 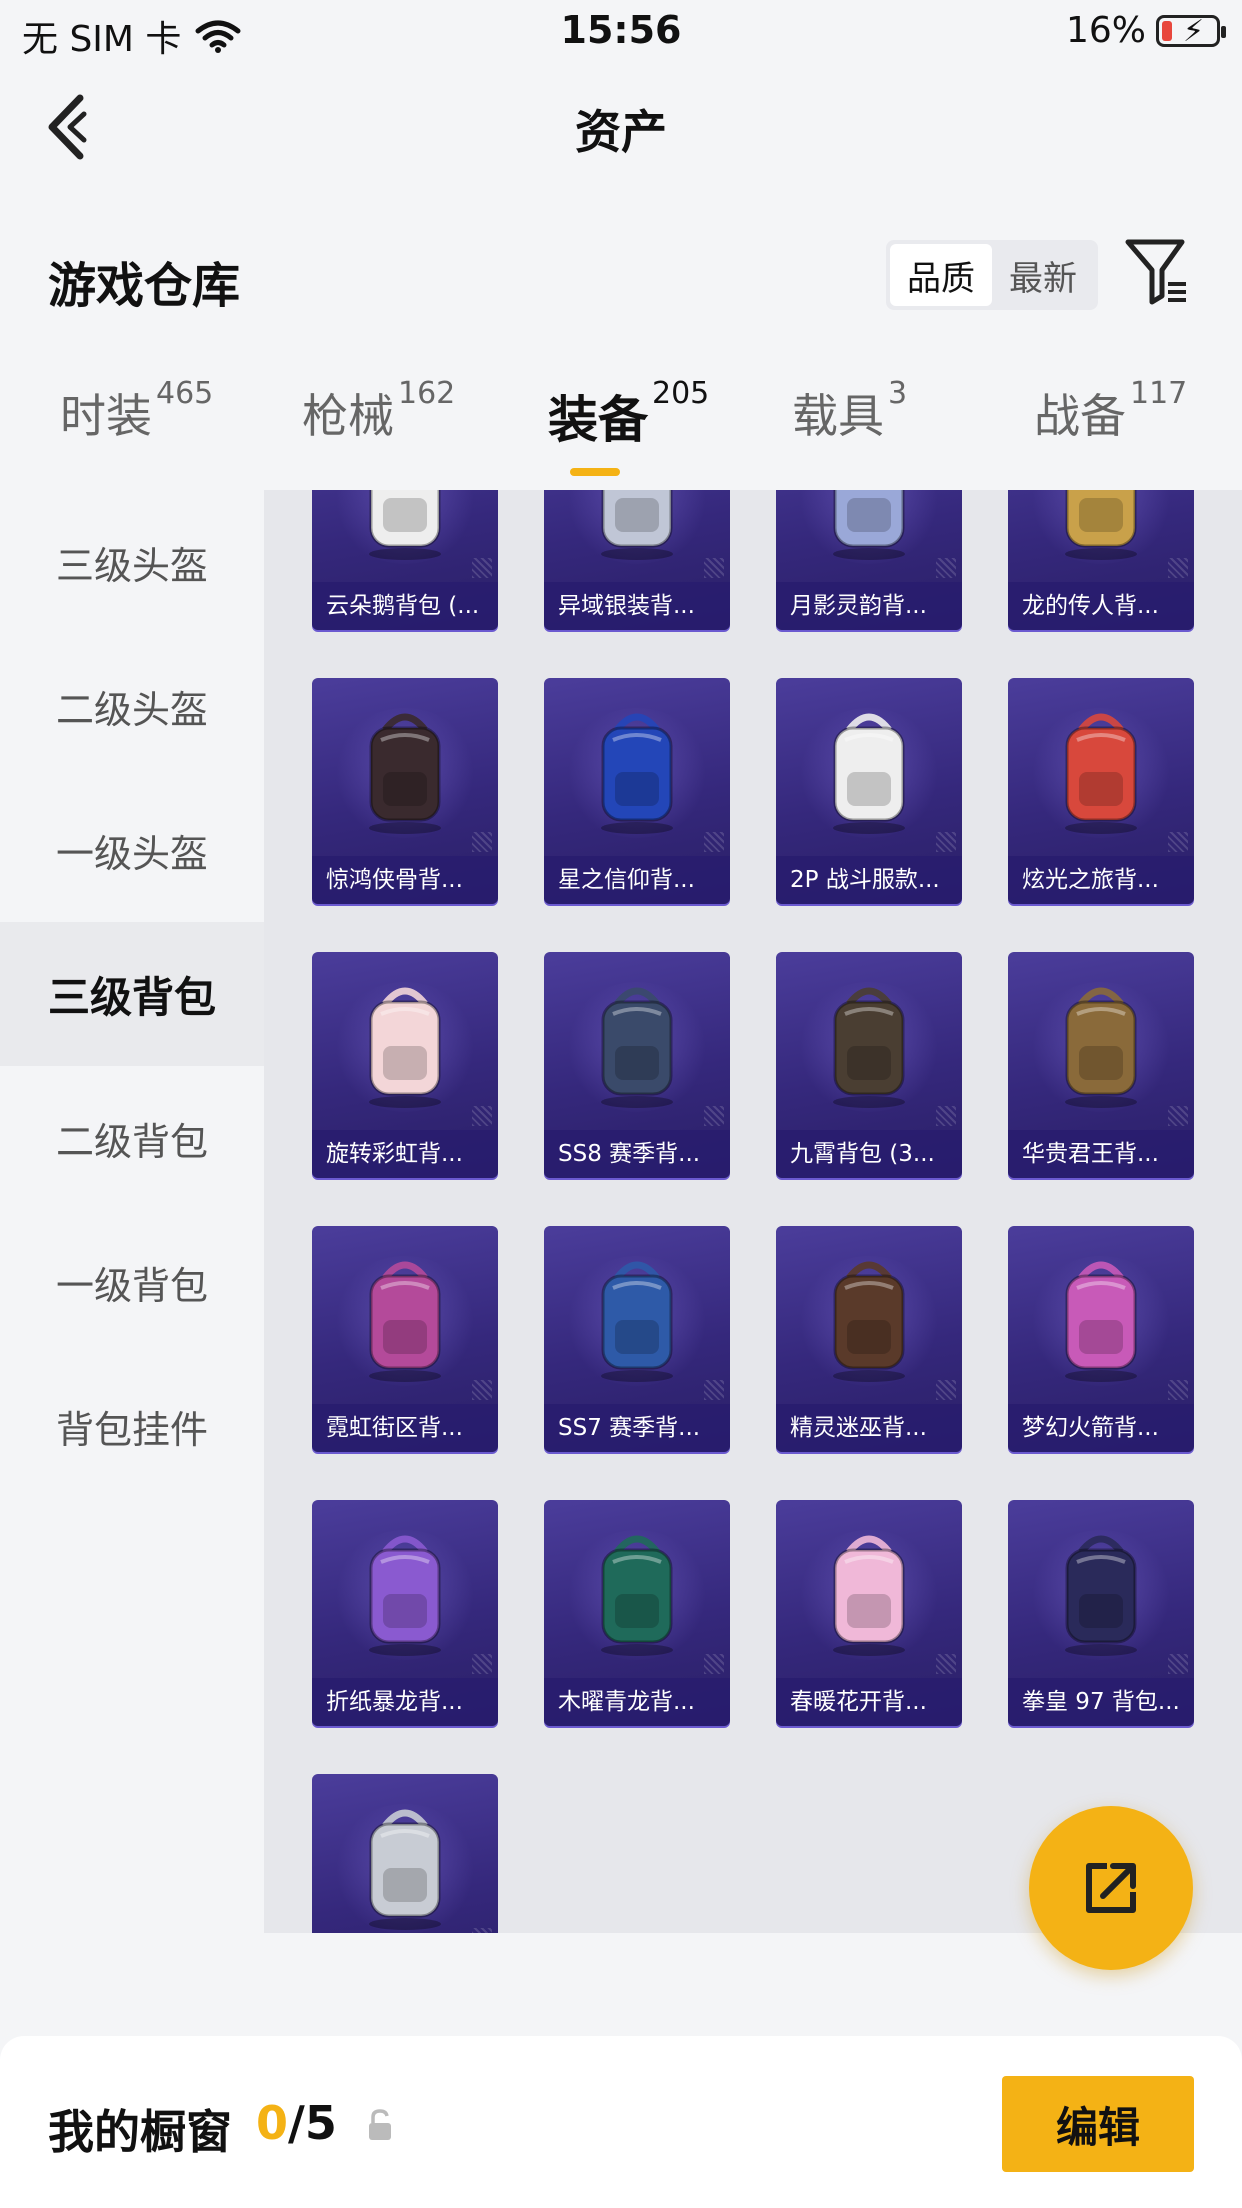 I want to click on showcase-title: 我的橱窗, so click(x=140, y=2132).